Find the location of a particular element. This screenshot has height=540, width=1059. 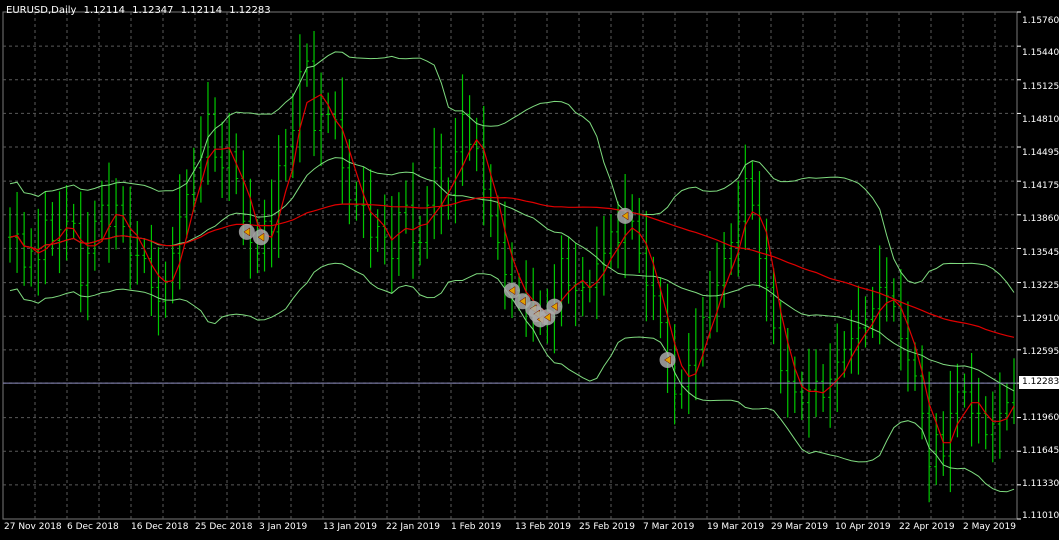

time-label: 6 Dec 2018 is located at coordinates (93, 527).